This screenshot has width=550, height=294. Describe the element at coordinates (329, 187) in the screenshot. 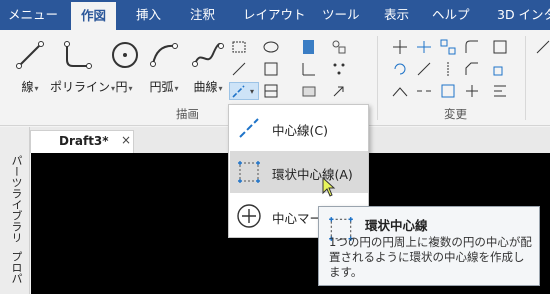

I see `mouse-cursor-icon` at that location.